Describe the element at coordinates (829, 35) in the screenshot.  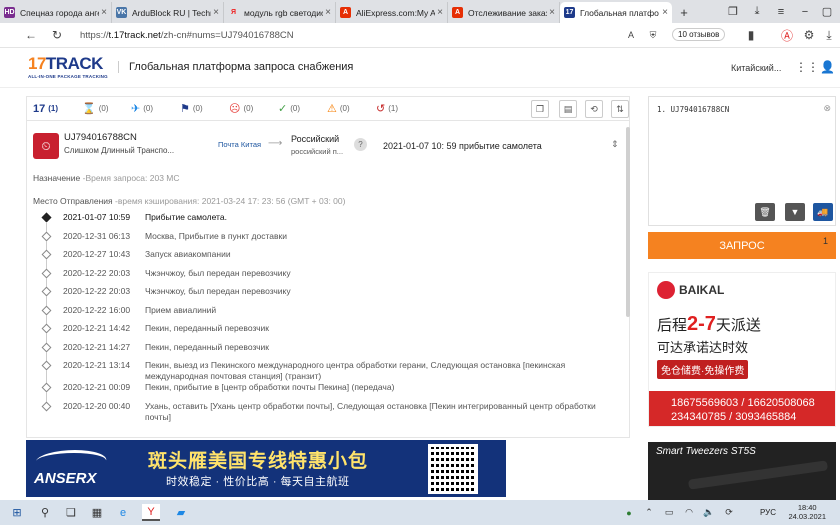
I see `download-icon: ⤓` at that location.